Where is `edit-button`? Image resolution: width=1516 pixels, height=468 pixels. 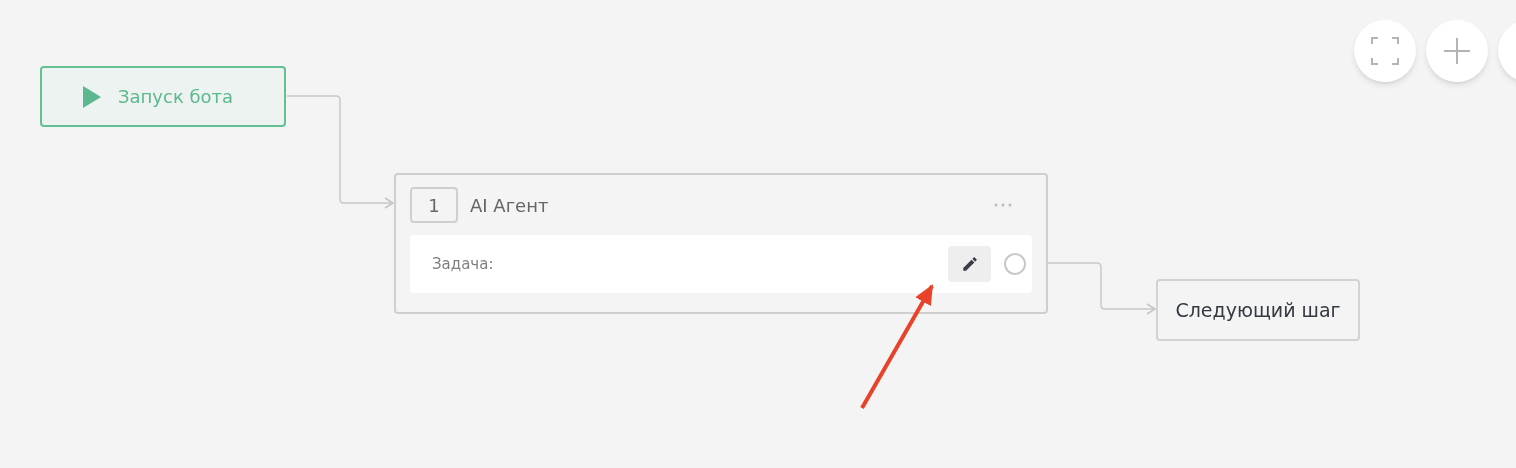 edit-button is located at coordinates (969, 264).